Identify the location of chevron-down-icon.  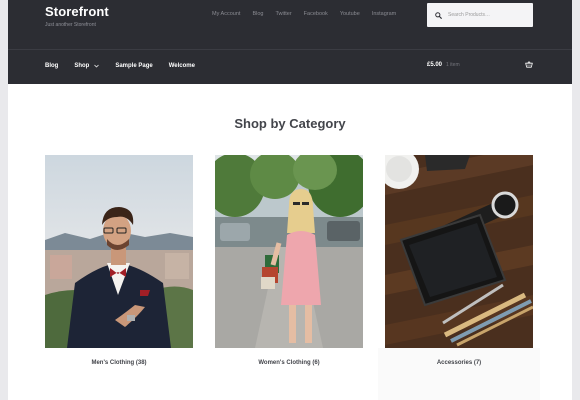
(97, 66).